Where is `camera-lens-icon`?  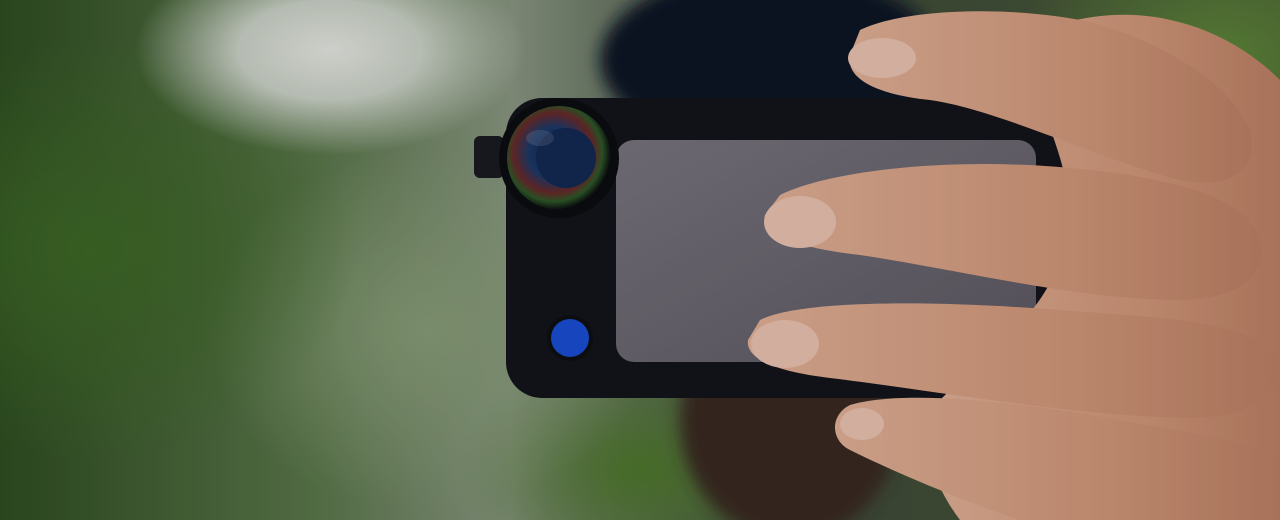
camera-lens-icon is located at coordinates (559, 158).